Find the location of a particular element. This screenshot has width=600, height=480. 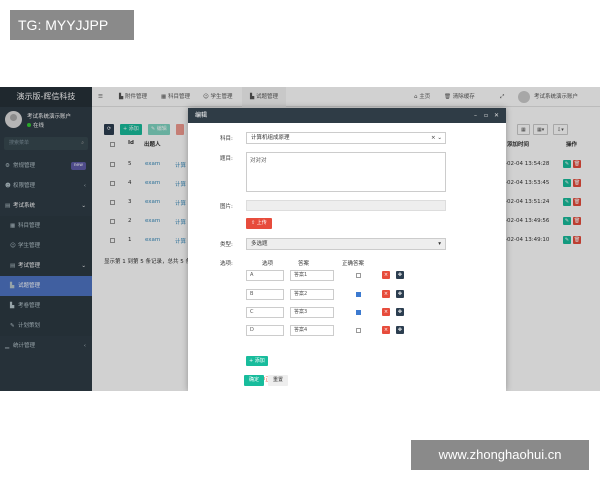

option-answer-input: 答案2 is located at coordinates (312, 294).